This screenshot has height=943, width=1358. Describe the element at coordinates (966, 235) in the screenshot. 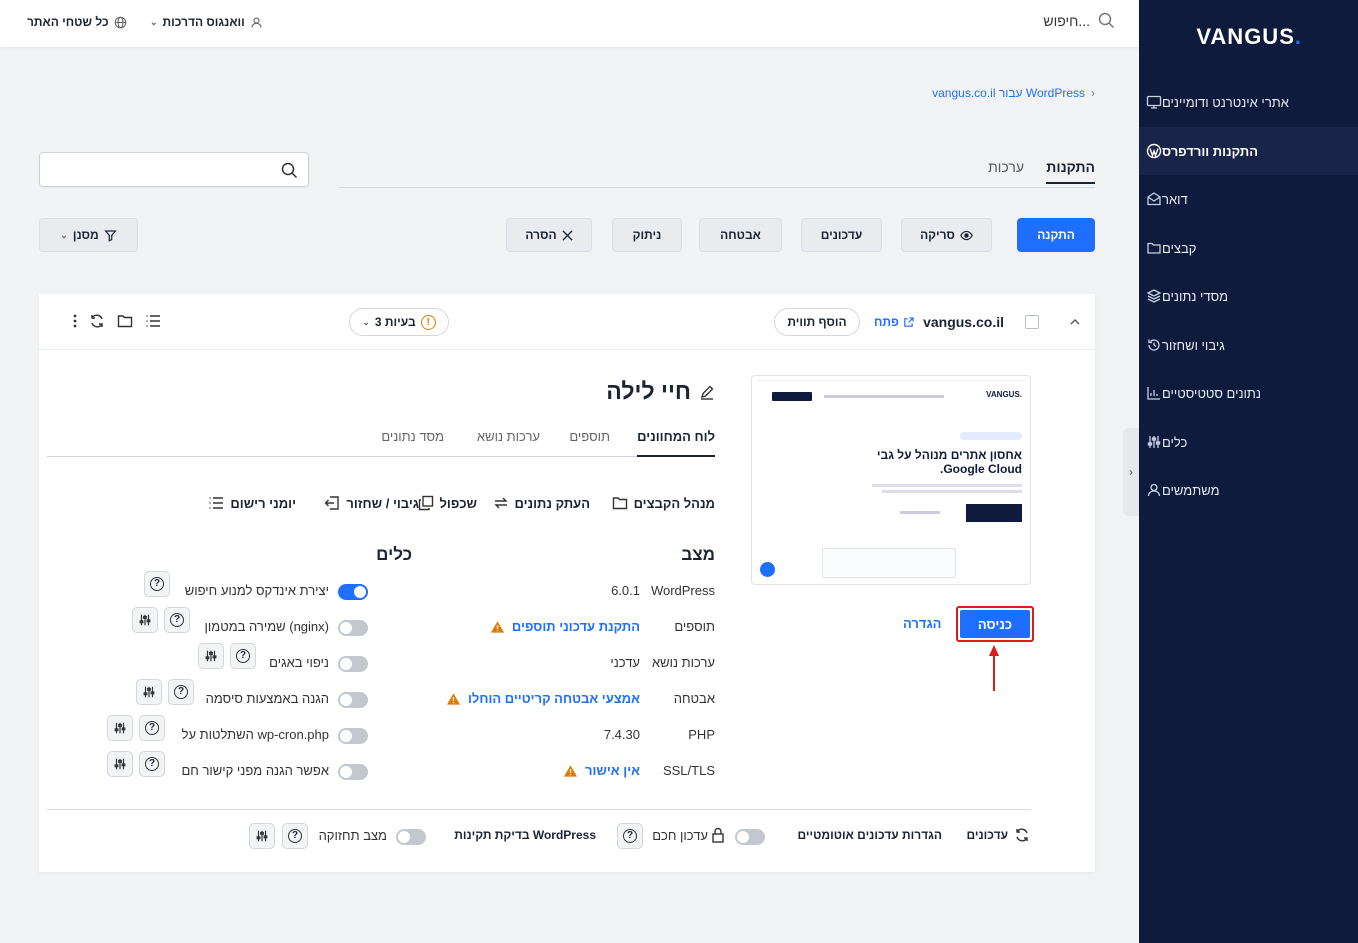

I see `eye-icon` at that location.